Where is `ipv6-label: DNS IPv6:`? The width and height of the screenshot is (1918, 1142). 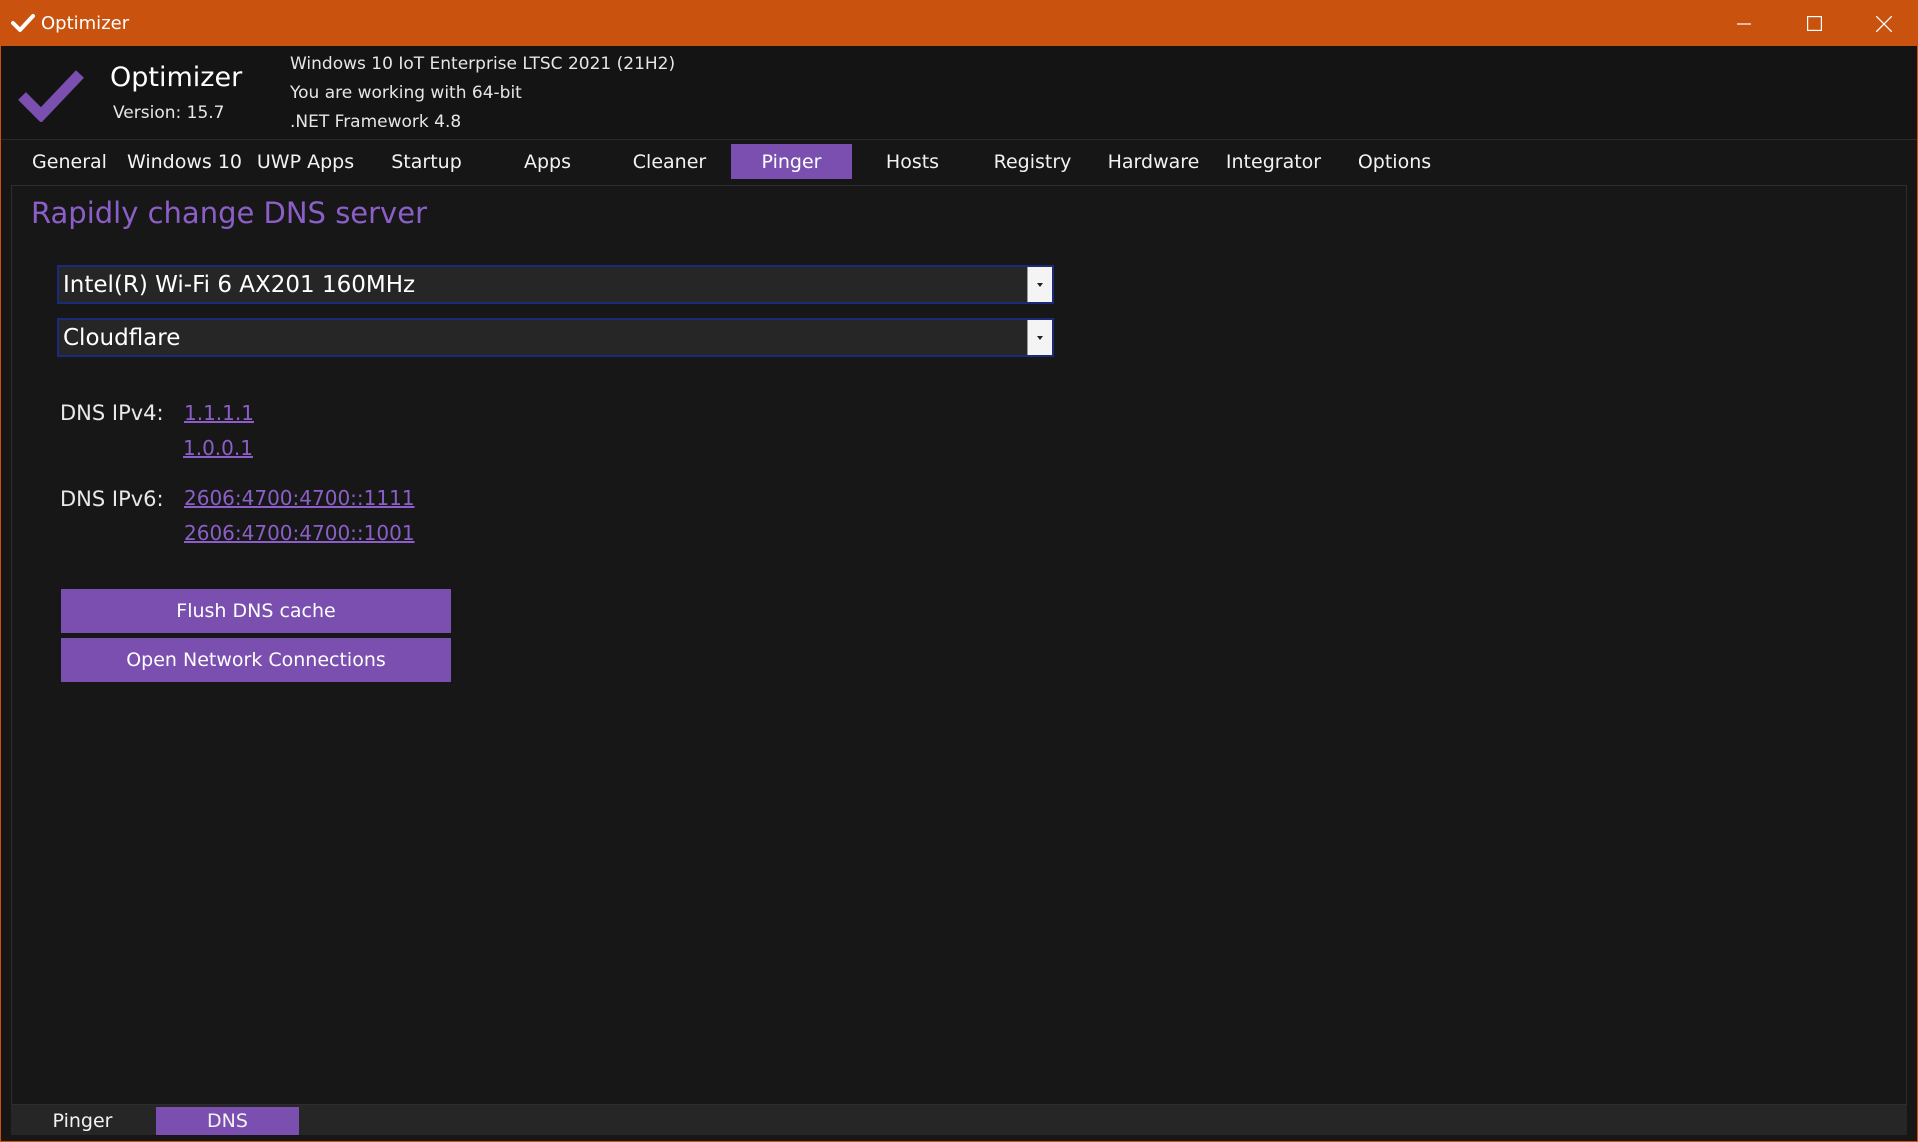
ipv6-label: DNS IPv6: is located at coordinates (112, 499).